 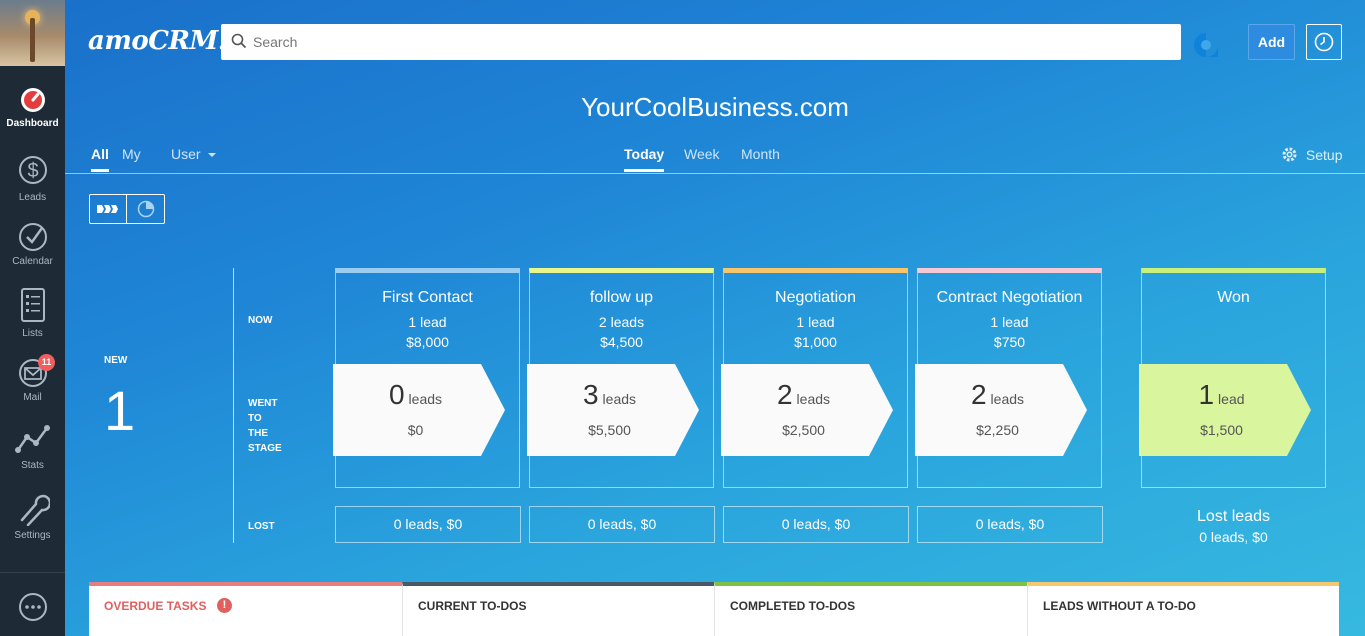 What do you see at coordinates (428, 524) in the screenshot?
I see `stage-lost-first-contact: 0 leads, $0` at bounding box center [428, 524].